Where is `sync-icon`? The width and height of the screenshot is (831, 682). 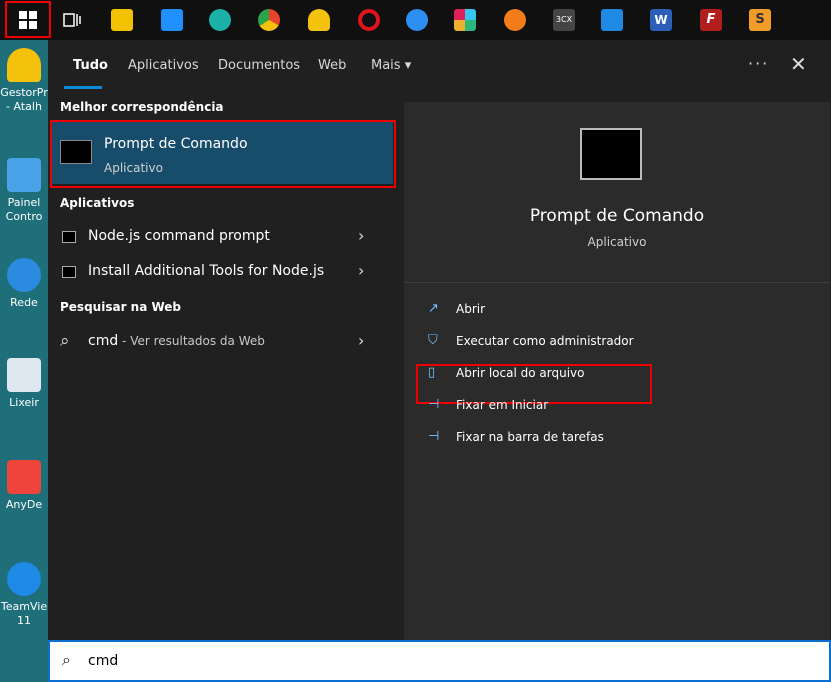 sync-icon is located at coordinates (515, 20).